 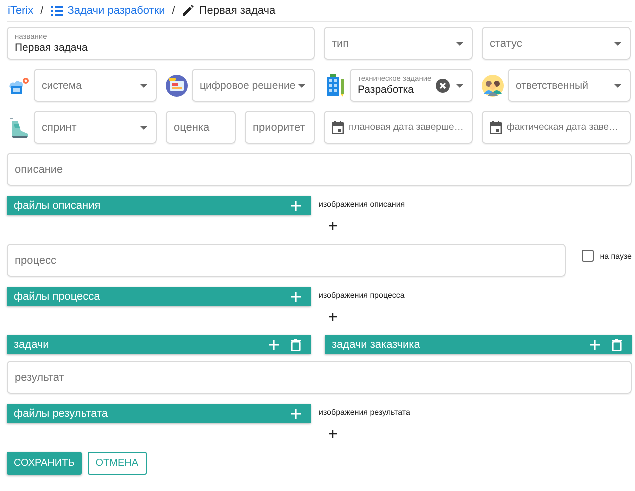 What do you see at coordinates (95, 85) in the screenshot?
I see `select-field: система` at bounding box center [95, 85].